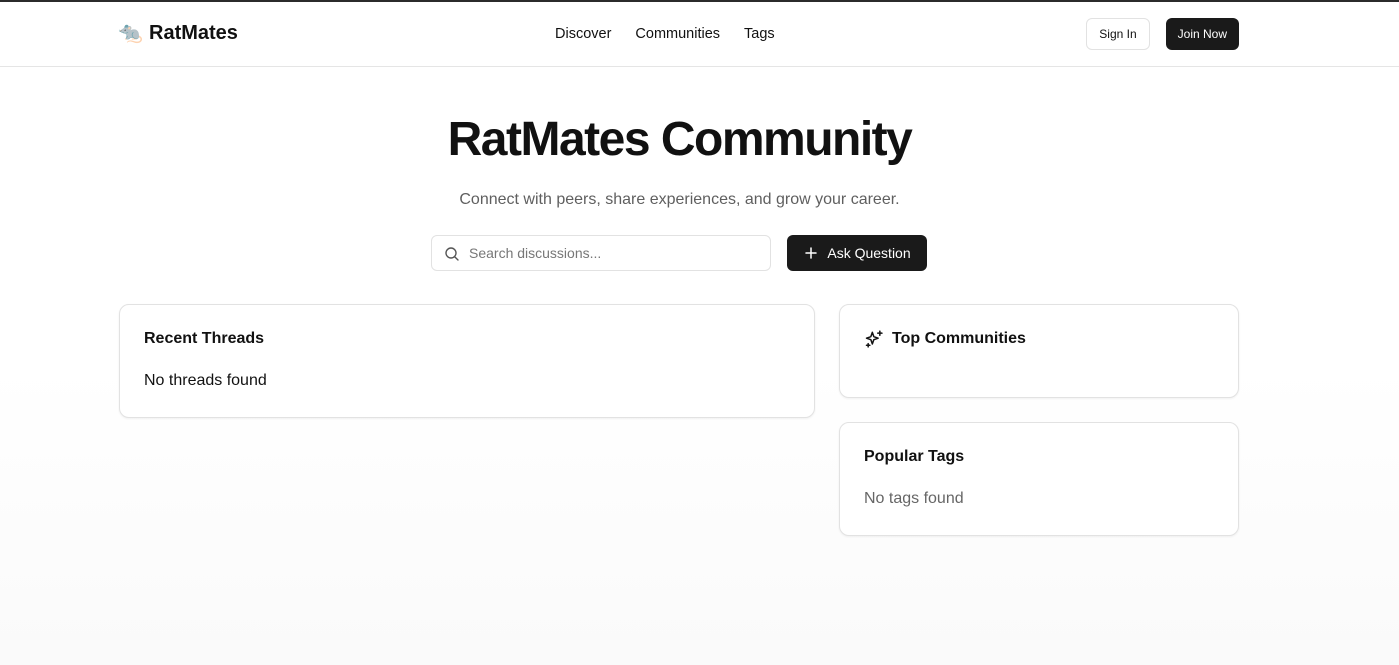  I want to click on sparkles-icon, so click(874, 339).